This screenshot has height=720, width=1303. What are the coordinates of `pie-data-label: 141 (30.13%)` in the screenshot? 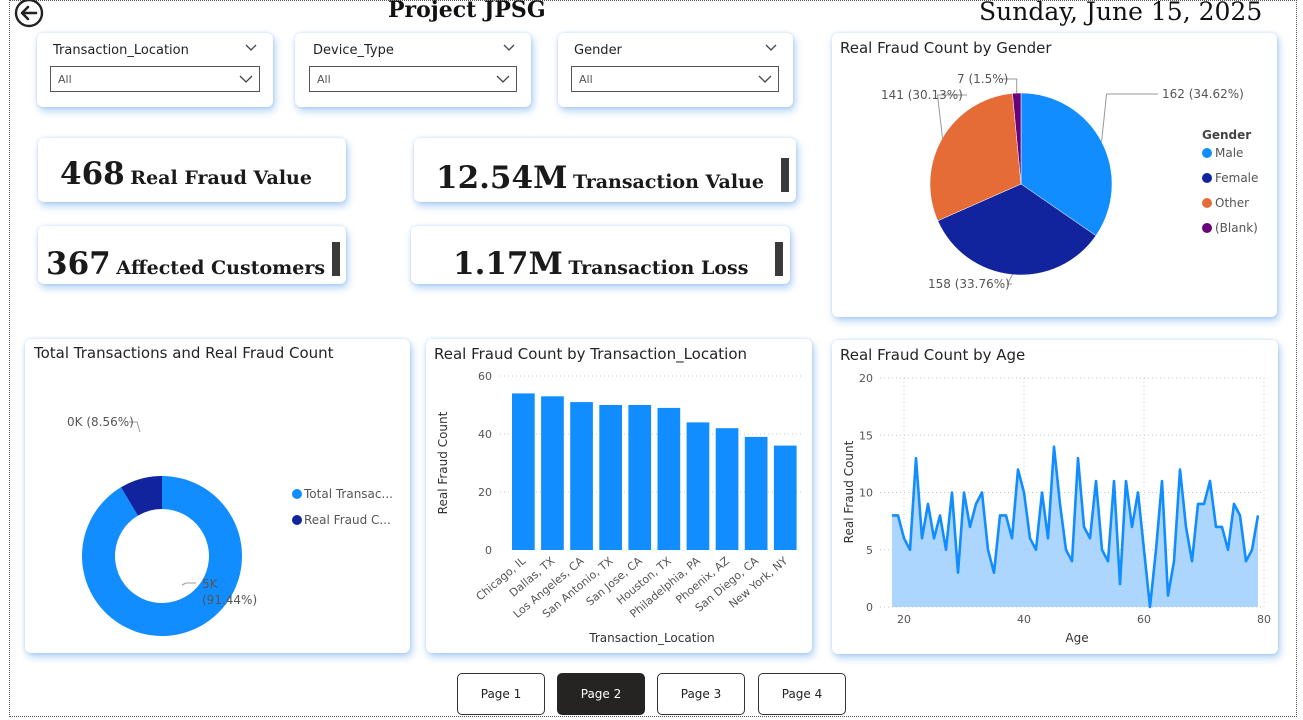 It's located at (922, 95).